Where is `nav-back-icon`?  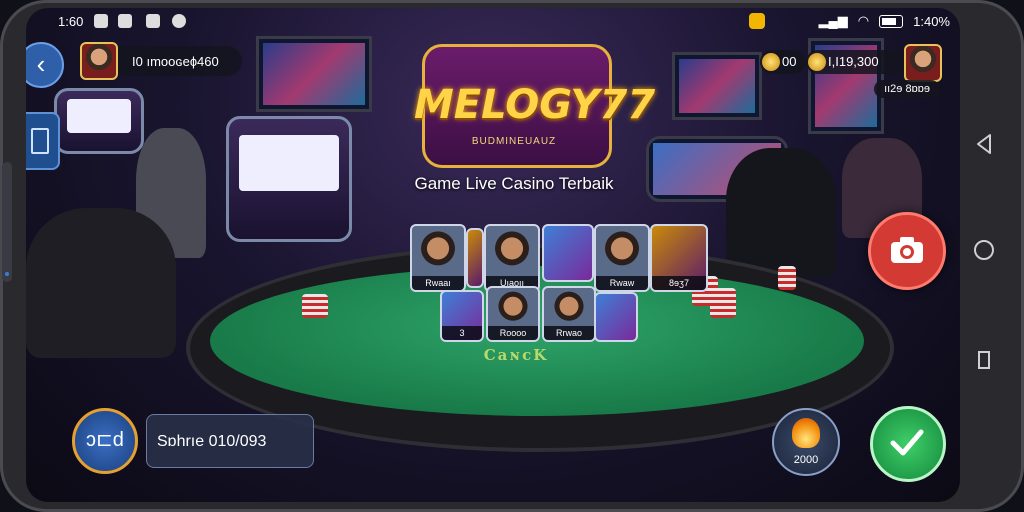 nav-back-icon is located at coordinates (984, 144).